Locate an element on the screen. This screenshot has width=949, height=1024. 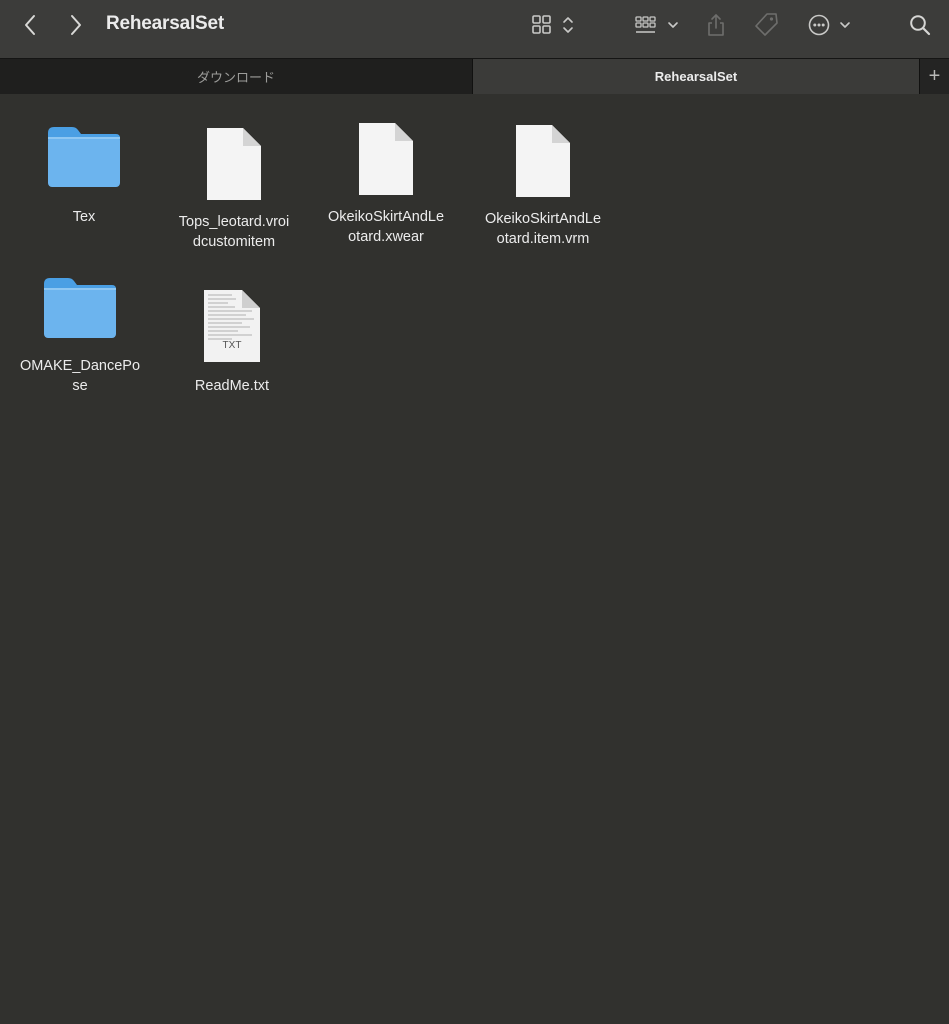
icon-grid-view-icon is located at coordinates (552, 24).